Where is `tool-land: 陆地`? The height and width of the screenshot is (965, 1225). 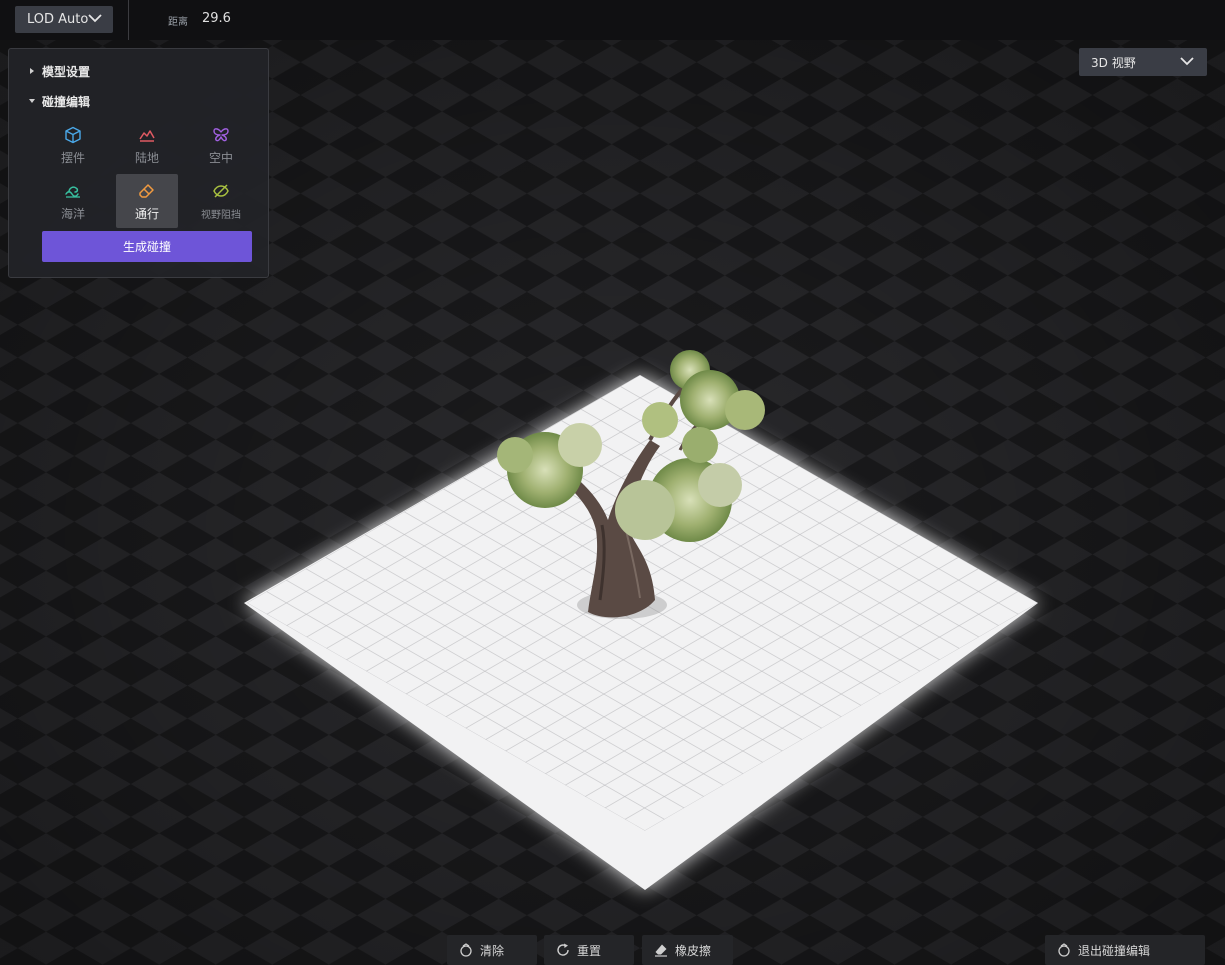 tool-land: 陆地 is located at coordinates (147, 145).